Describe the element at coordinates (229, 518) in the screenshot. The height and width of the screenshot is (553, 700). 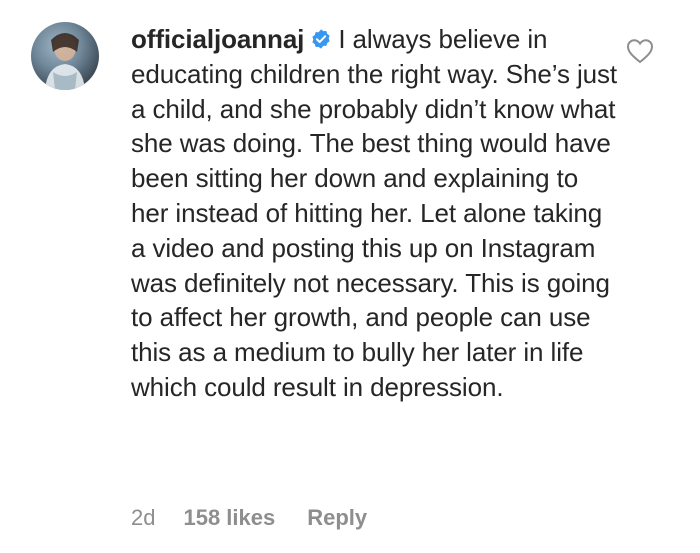
I see `likes-count-button: 158 likes` at that location.